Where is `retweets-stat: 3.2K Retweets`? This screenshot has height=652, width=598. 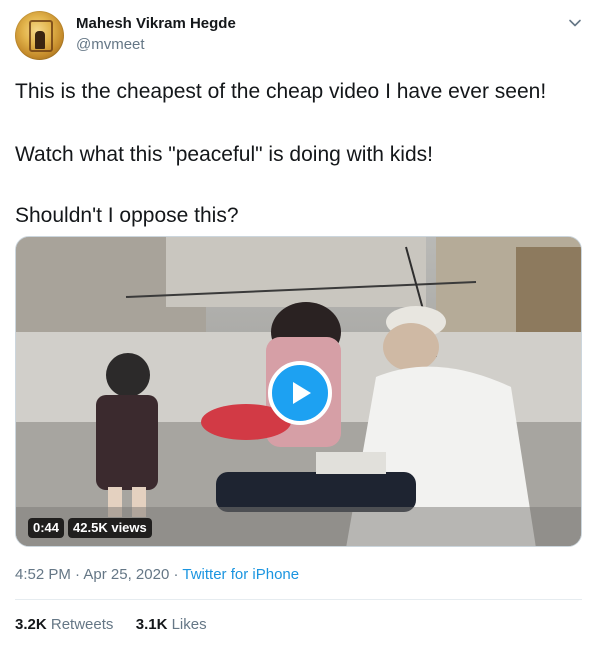
retweets-stat: 3.2K Retweets is located at coordinates (66, 624).